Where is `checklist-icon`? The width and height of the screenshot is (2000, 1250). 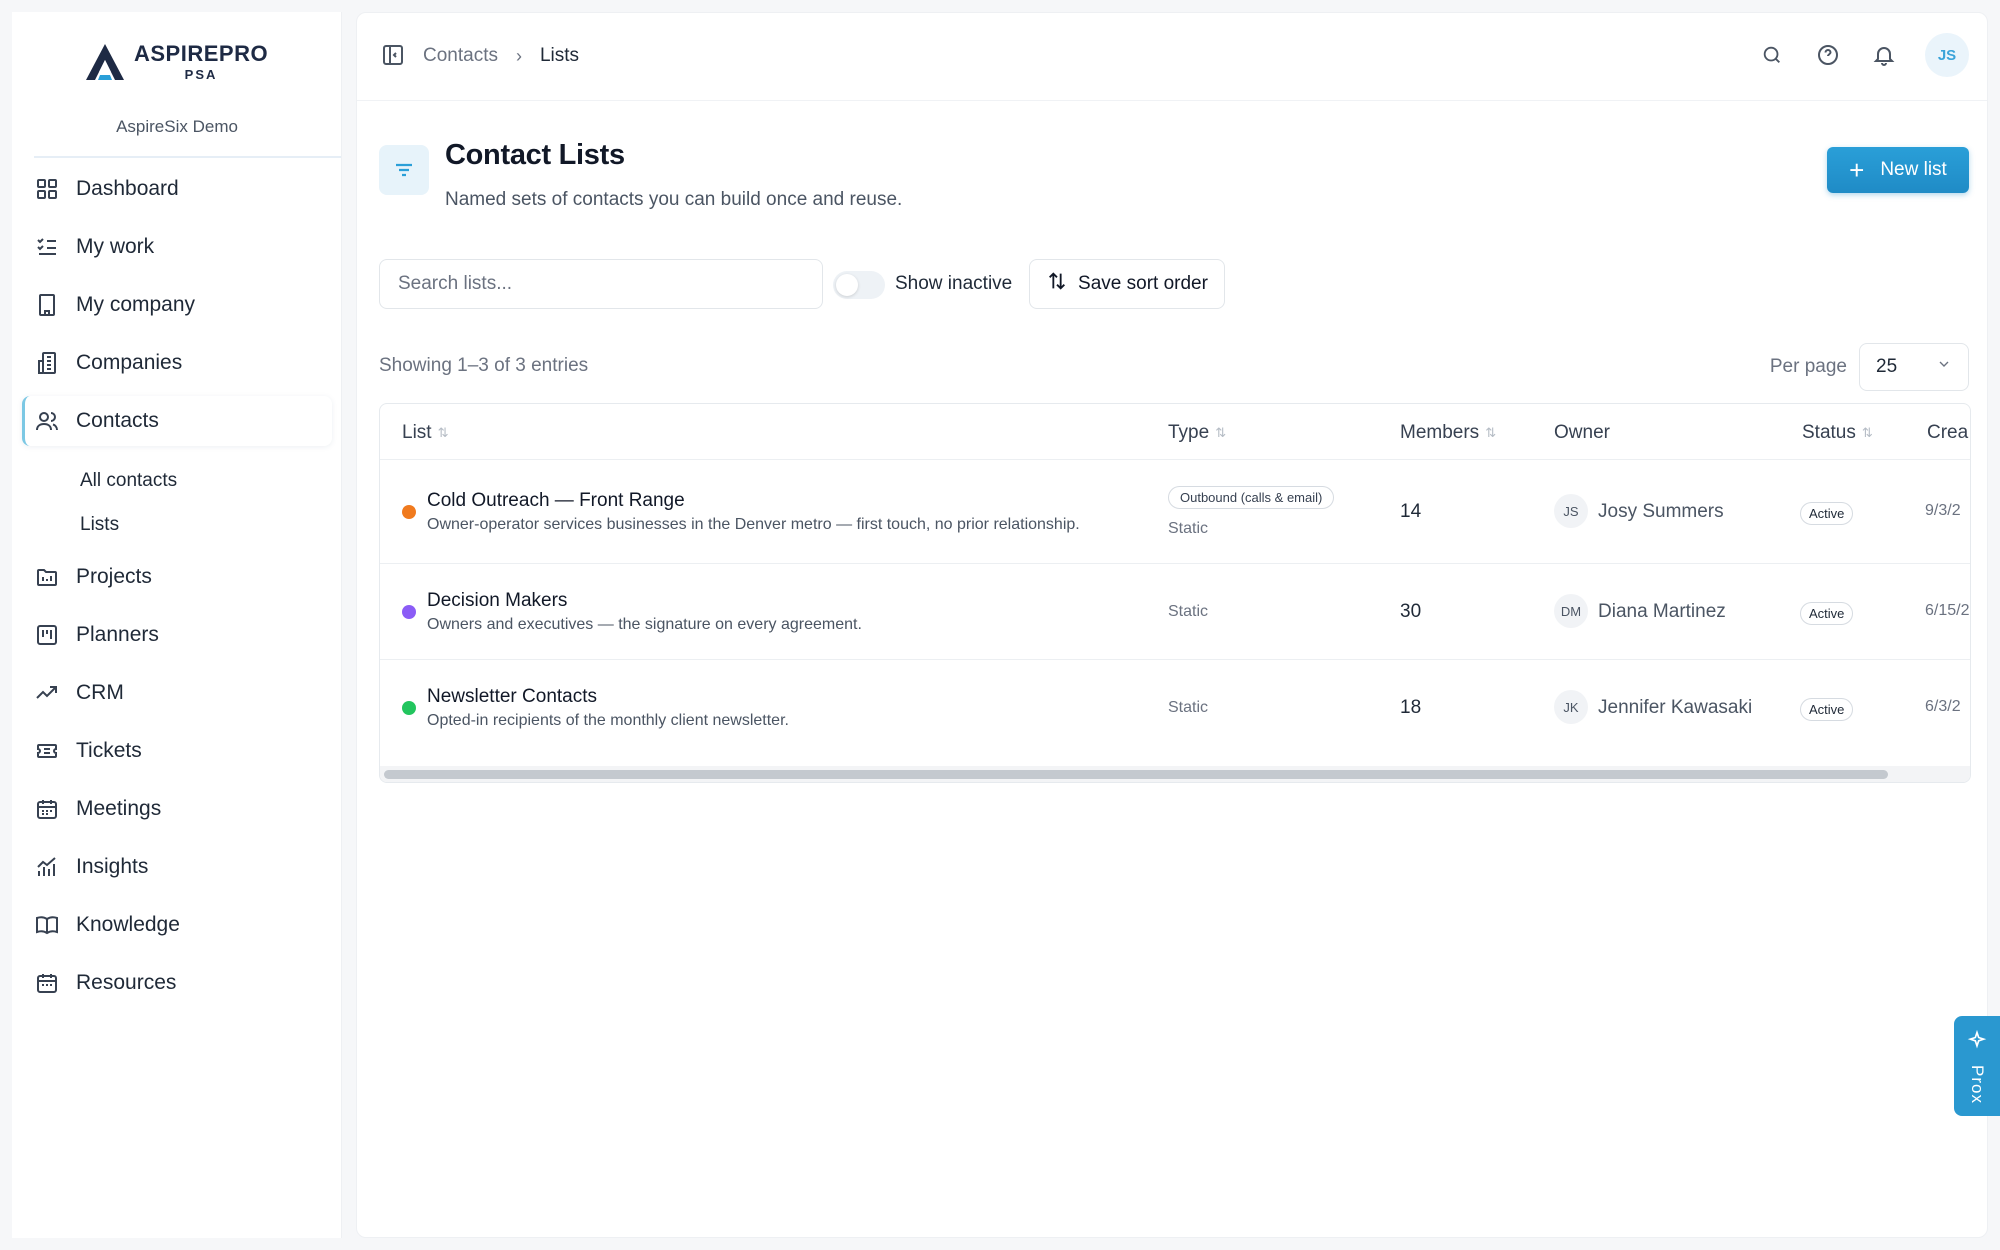 checklist-icon is located at coordinates (47, 247).